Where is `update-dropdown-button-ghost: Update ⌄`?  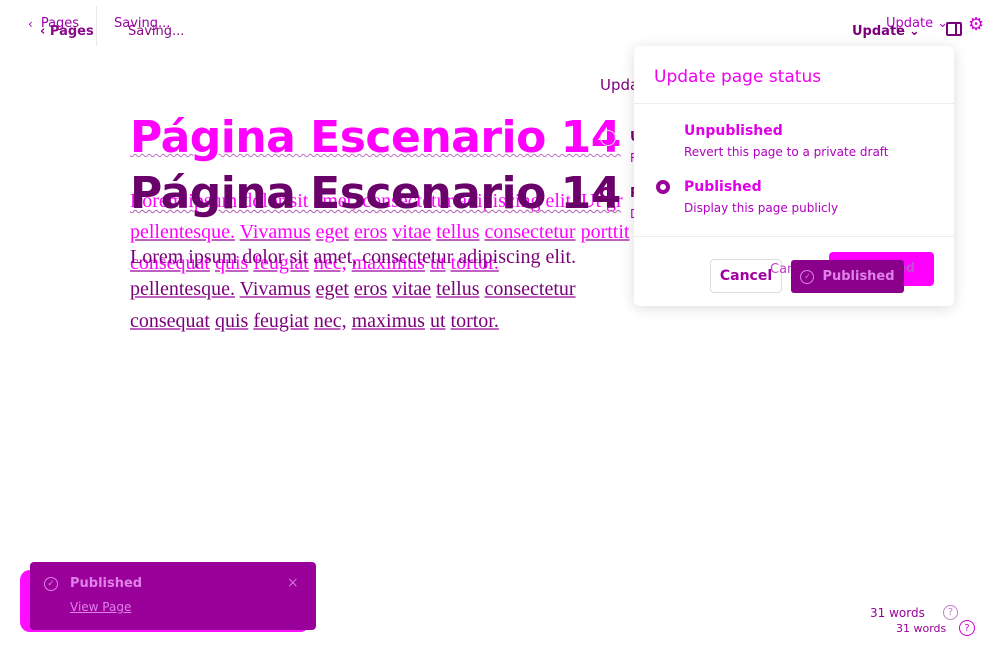 update-dropdown-button-ghost: Update ⌄ is located at coordinates (886, 31).